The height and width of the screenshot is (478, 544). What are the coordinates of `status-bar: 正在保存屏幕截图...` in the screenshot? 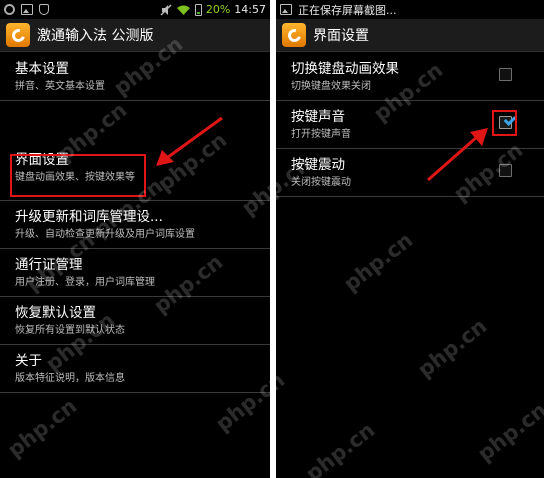 It's located at (410, 9).